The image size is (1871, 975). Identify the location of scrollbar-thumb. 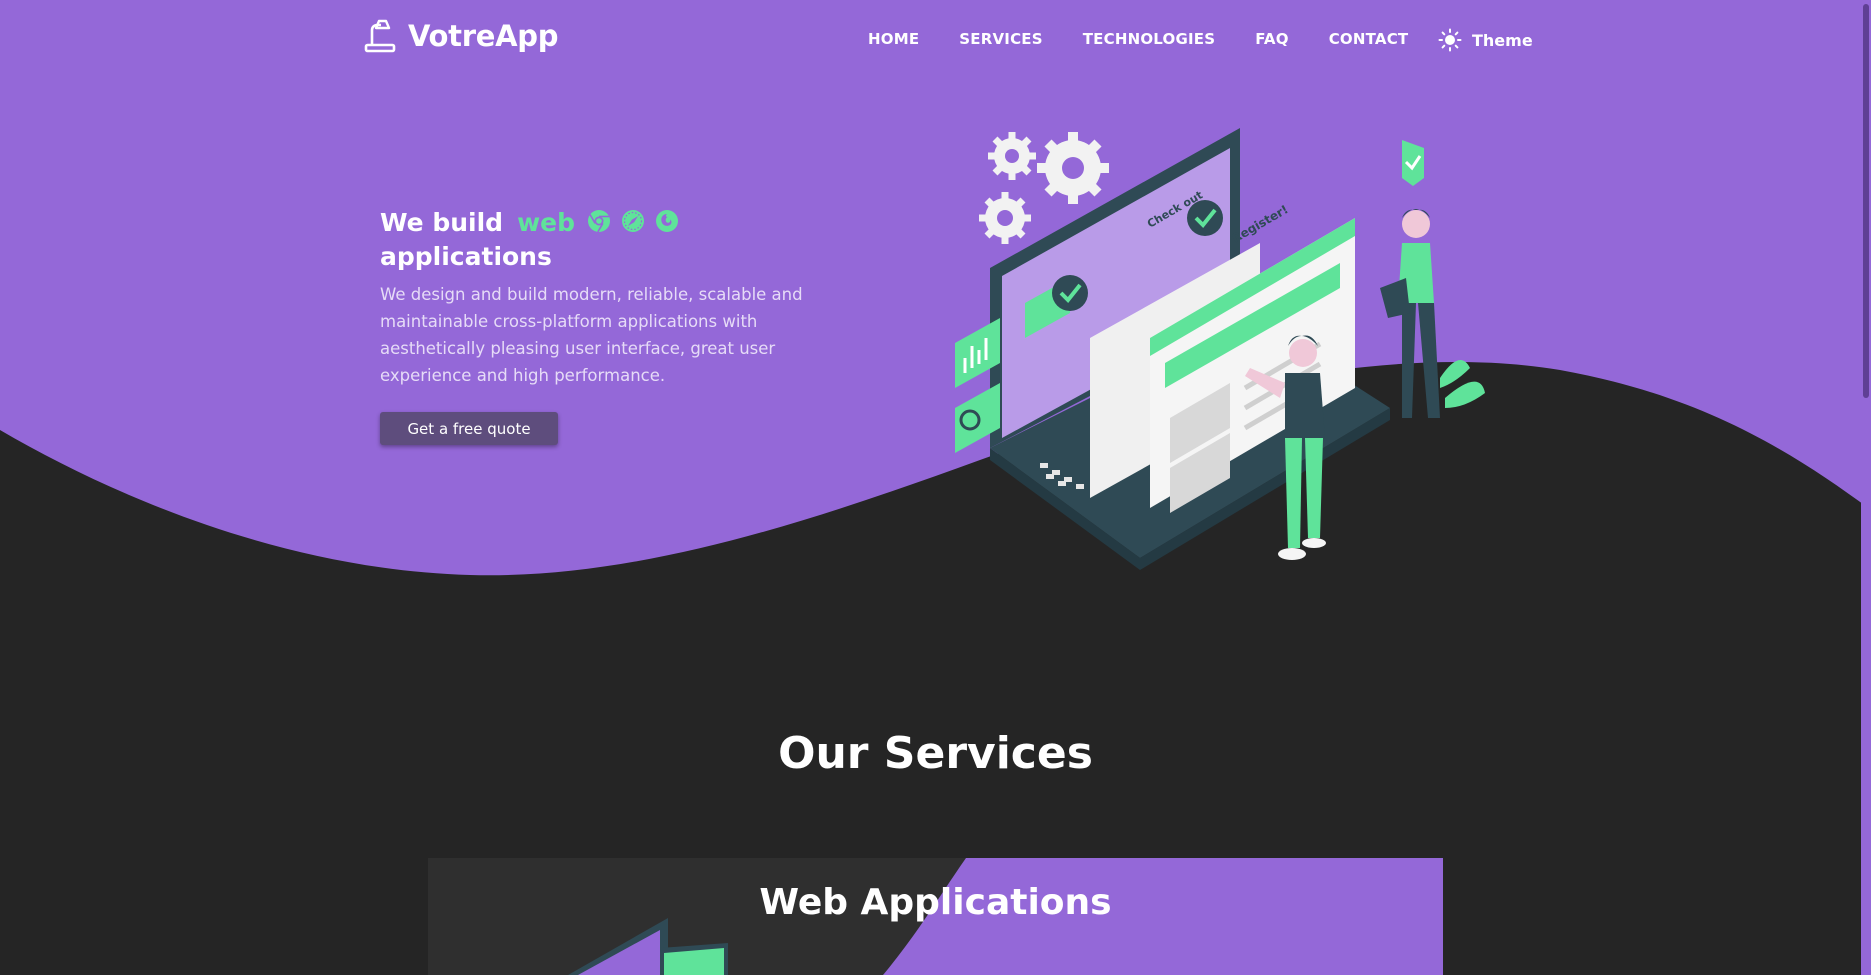
(1866, 201).